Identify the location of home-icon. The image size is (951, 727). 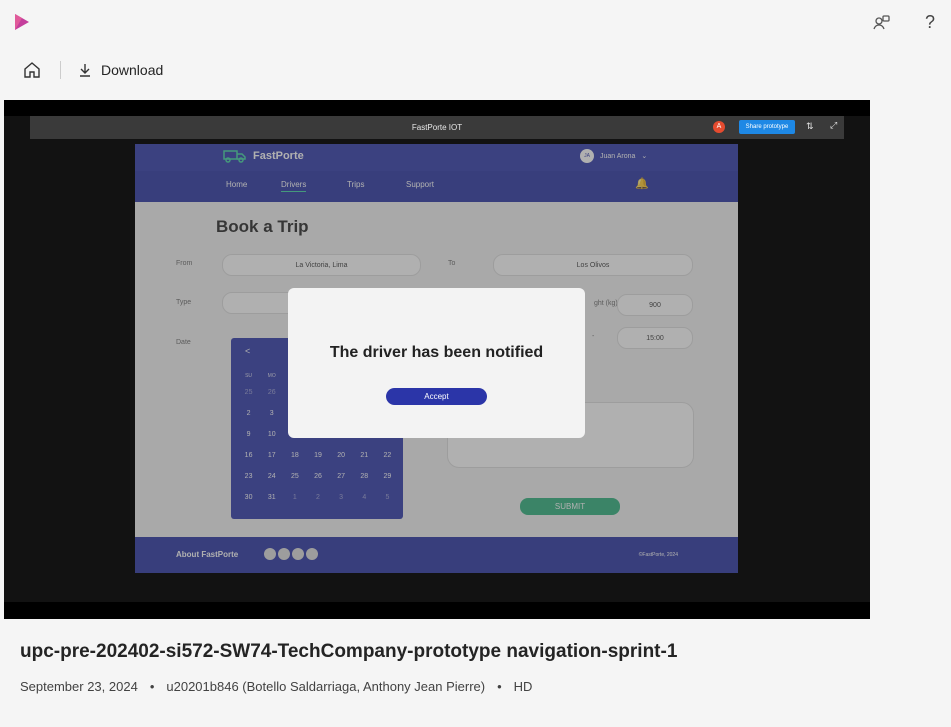
(32, 70).